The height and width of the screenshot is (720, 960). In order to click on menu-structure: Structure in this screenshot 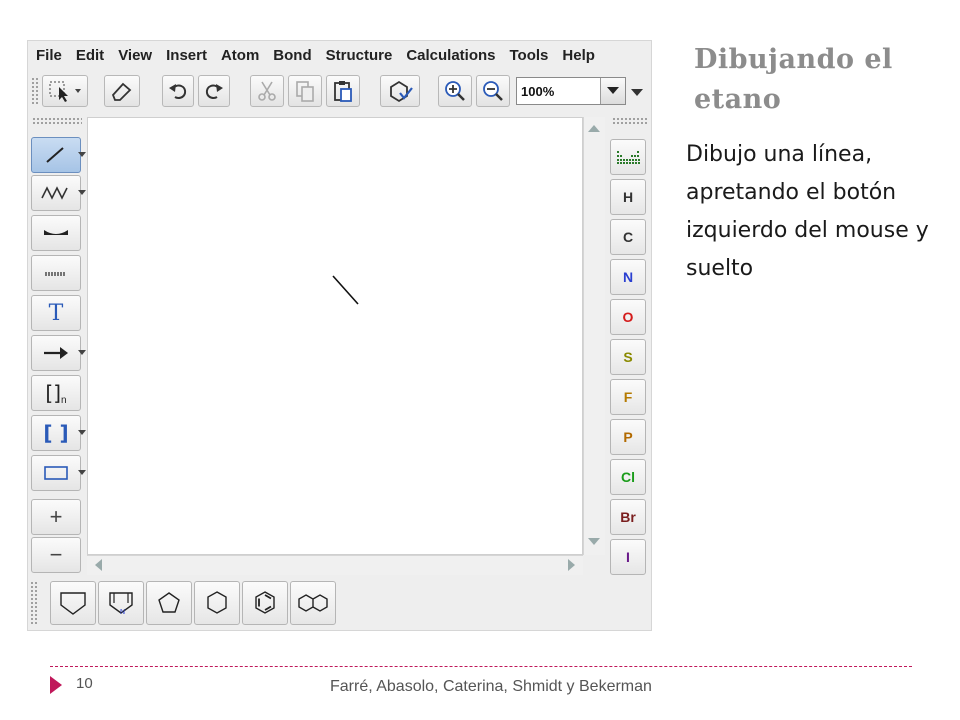, I will do `click(359, 55)`.